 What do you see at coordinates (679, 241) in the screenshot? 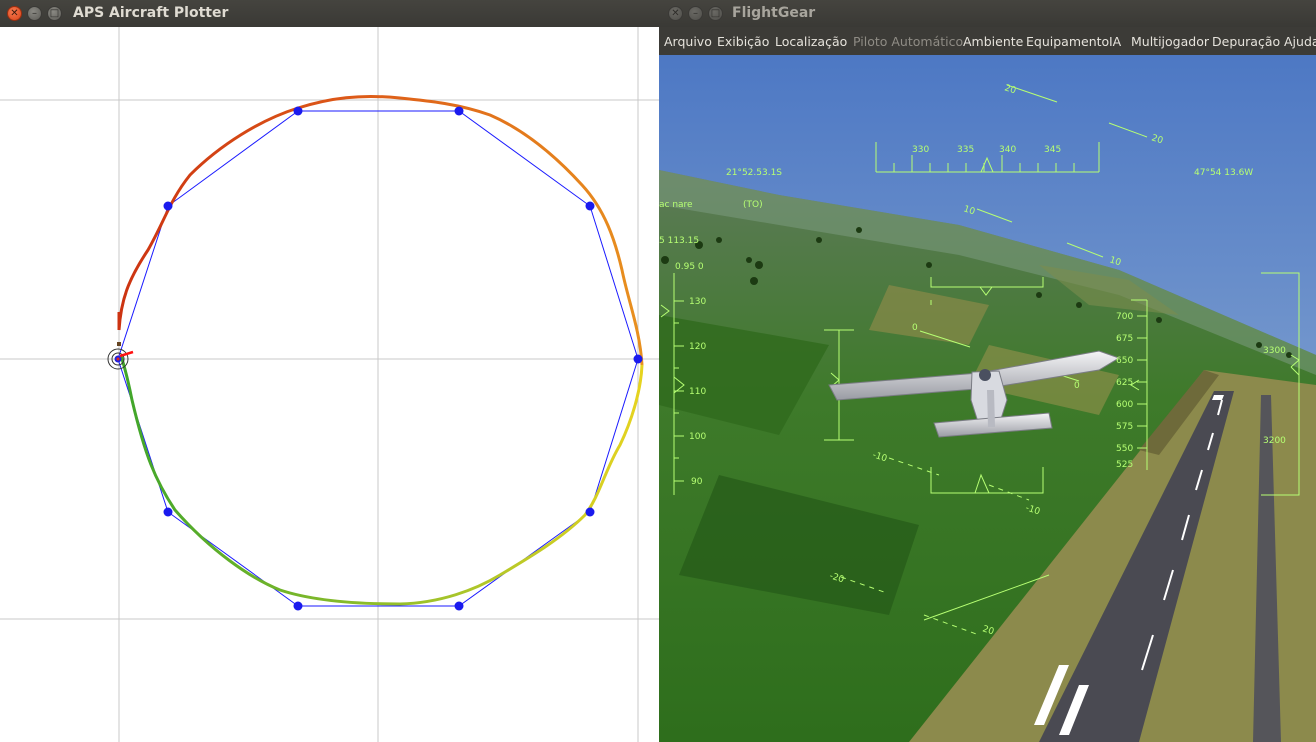
I see `hud-readout: 5 113.15` at bounding box center [679, 241].